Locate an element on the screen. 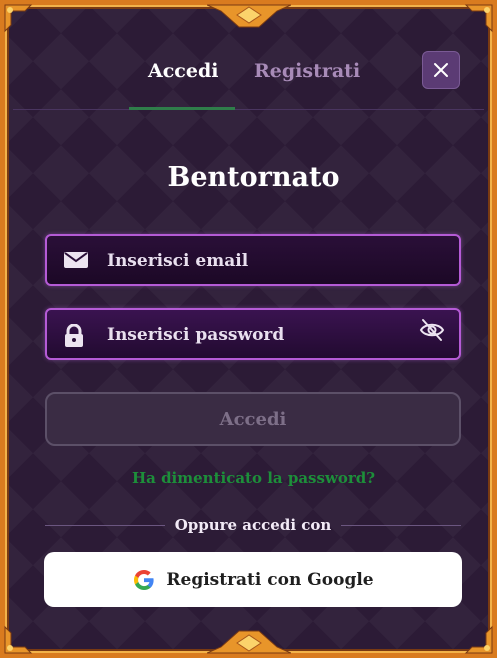 This screenshot has width=497, height=658. google-signin-button: Registrati con Google is located at coordinates (253, 579).